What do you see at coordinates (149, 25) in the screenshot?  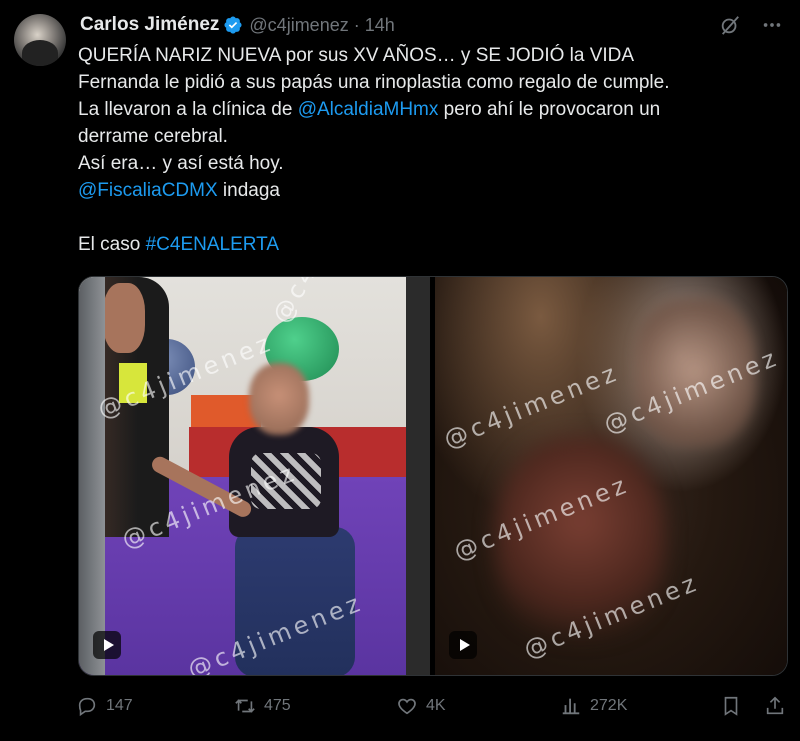 I see `author-name: Carlos Jiménez` at bounding box center [149, 25].